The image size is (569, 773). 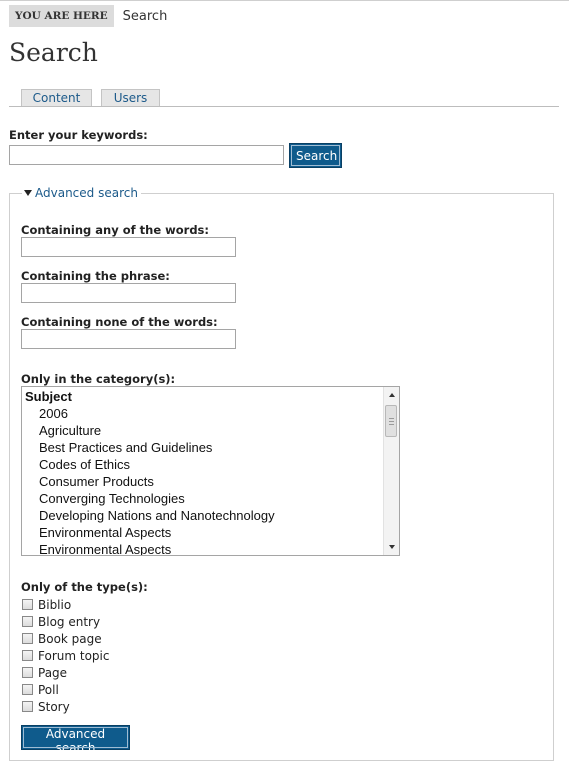 I want to click on type-option-blog-entry: Blog entry, so click(x=61, y=621).